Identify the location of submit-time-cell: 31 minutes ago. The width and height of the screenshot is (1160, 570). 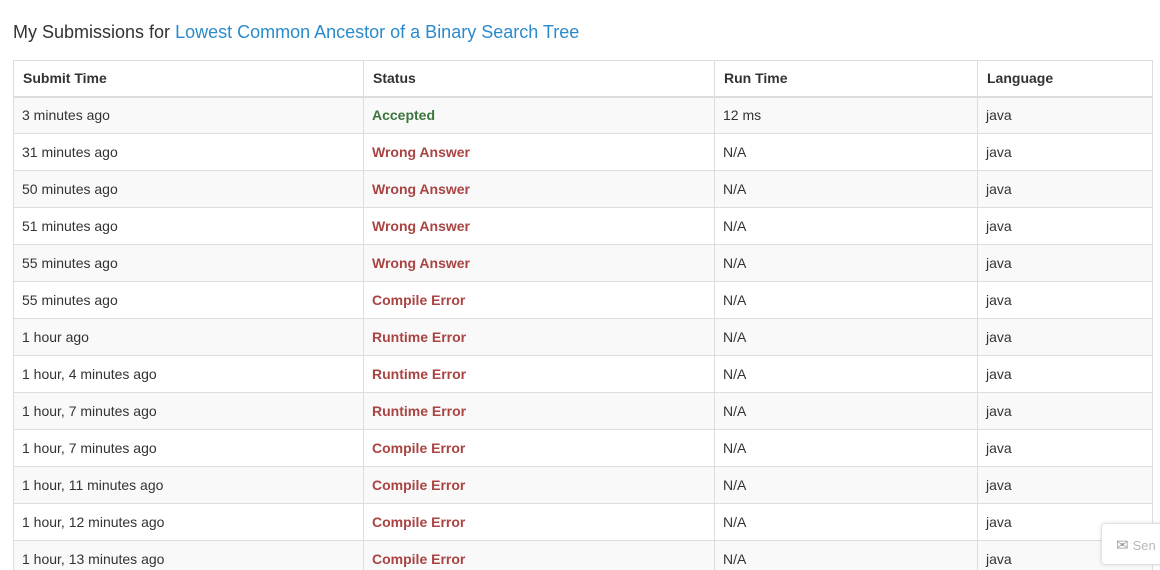
(188, 152).